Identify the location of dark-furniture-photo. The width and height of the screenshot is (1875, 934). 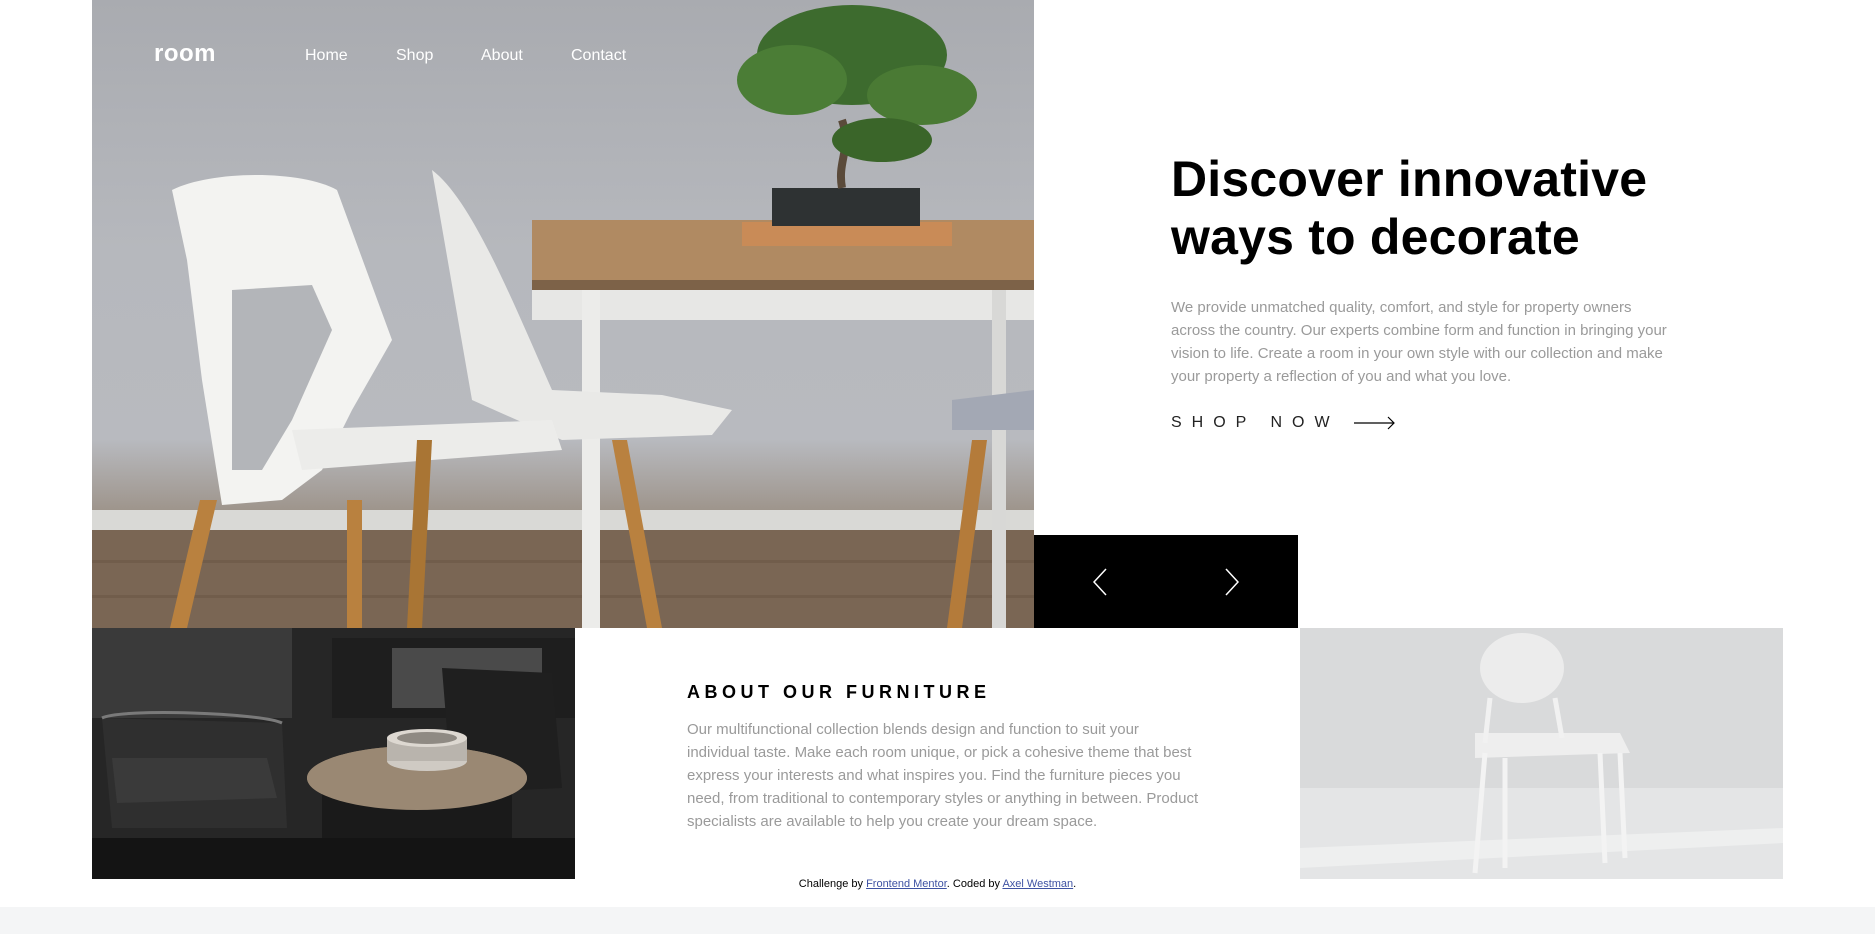
(333, 753).